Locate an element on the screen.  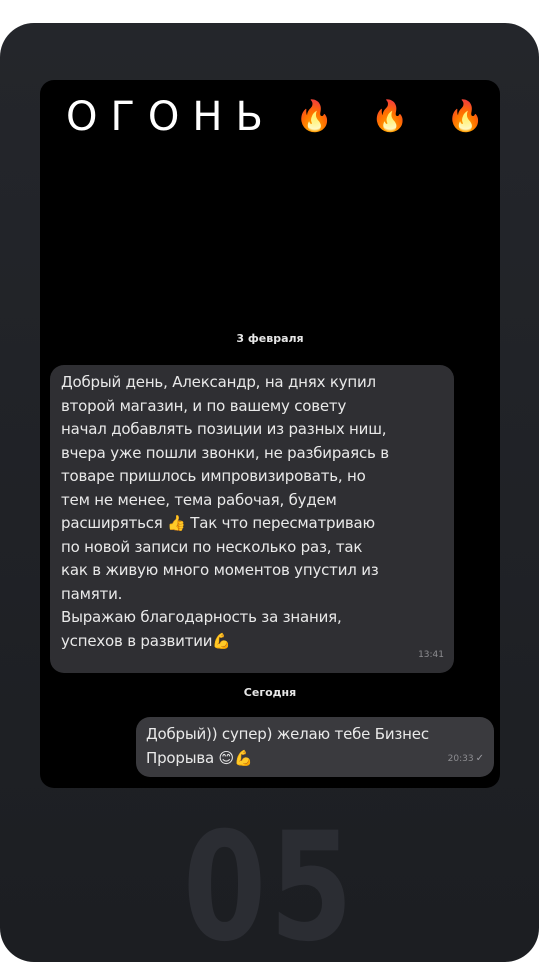
date-separator: 3 февраля is located at coordinates (270, 338).